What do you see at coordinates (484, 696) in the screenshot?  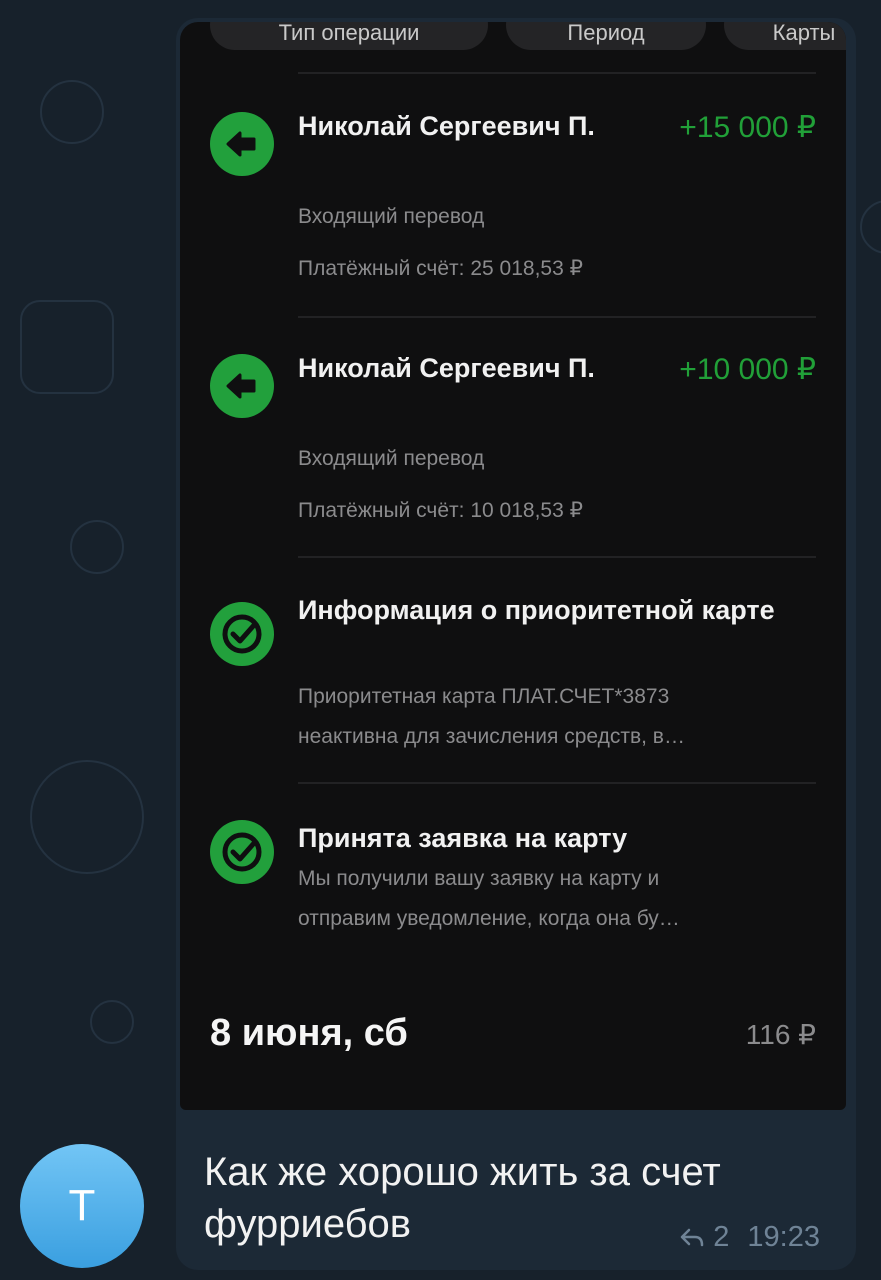 I see `operation-description-line: Приоритетная карта ПЛАТ.СЧЕТ*3873` at bounding box center [484, 696].